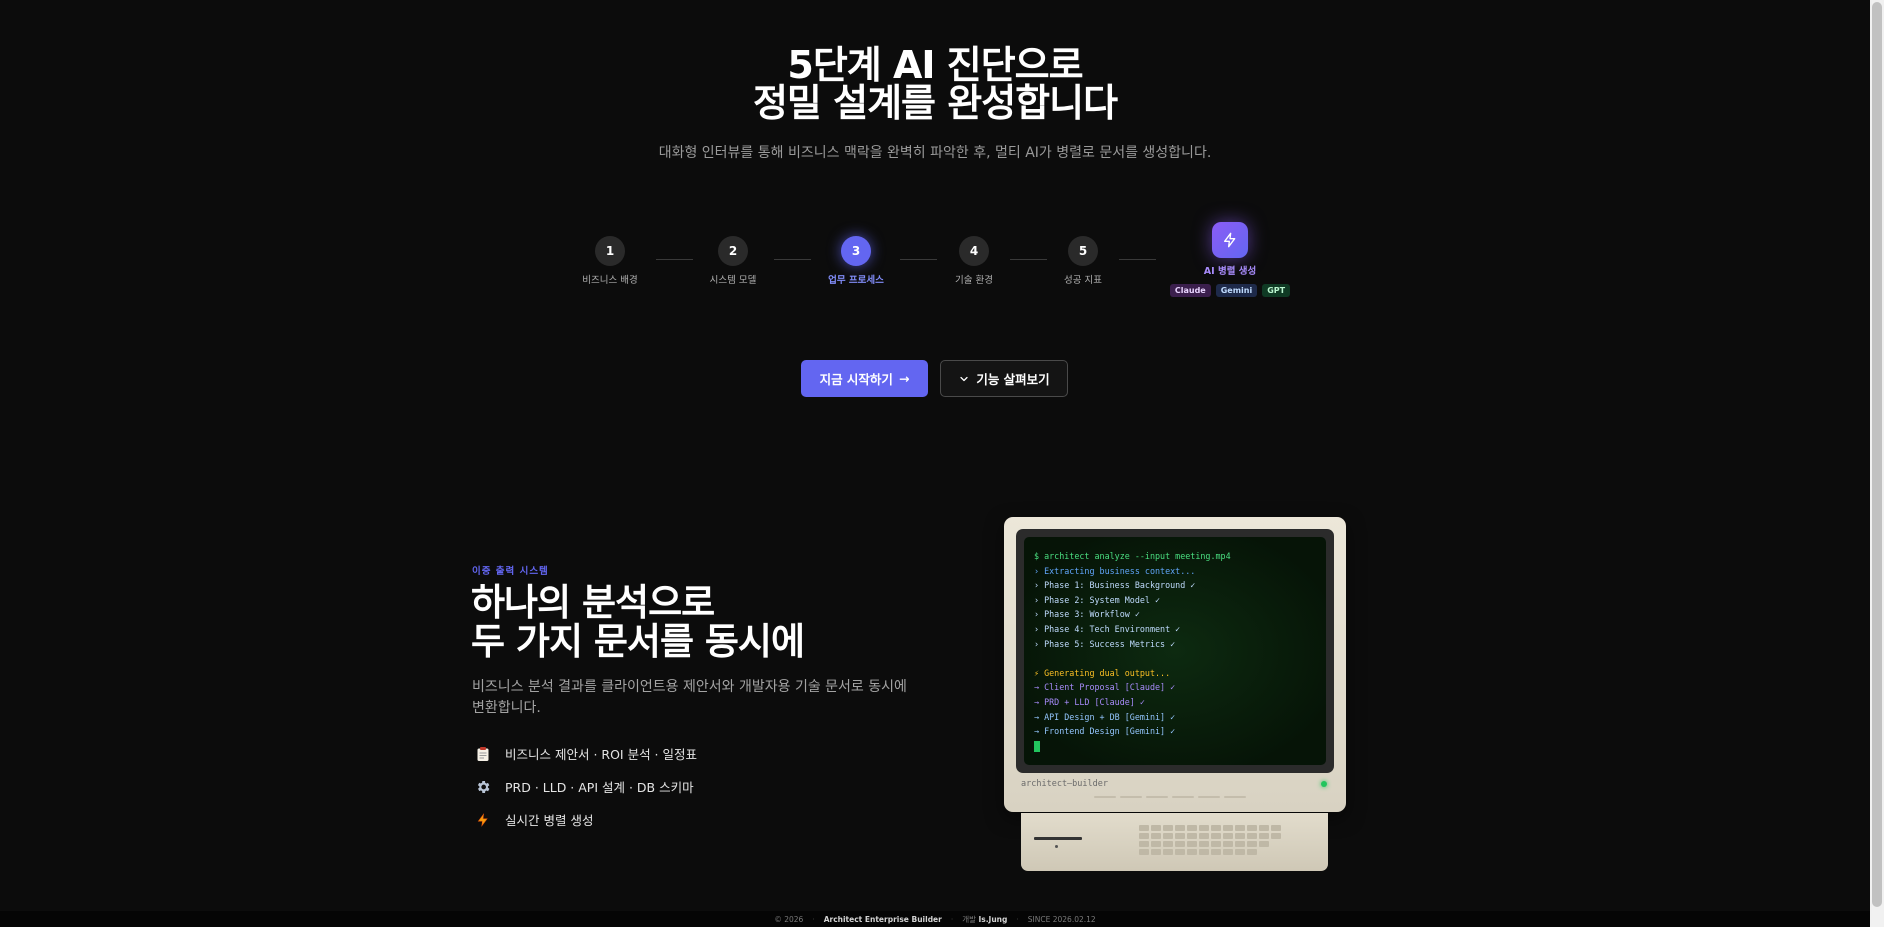 The height and width of the screenshot is (927, 1884). Describe the element at coordinates (1058, 838) in the screenshot. I see `disk-slot` at that location.